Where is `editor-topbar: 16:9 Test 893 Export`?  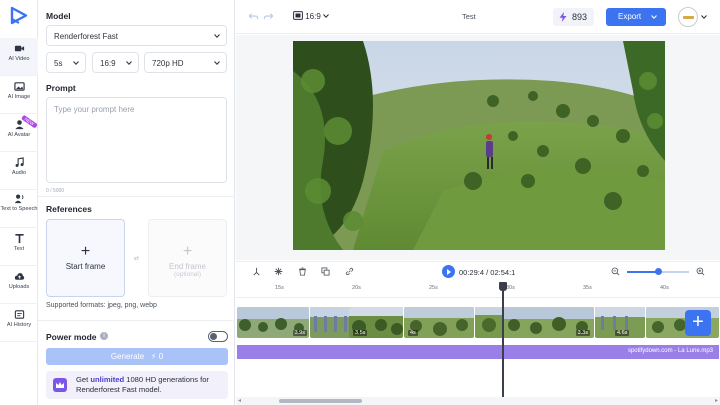
editor-topbar: 16:9 Test 893 Export is located at coordinates (478, 17).